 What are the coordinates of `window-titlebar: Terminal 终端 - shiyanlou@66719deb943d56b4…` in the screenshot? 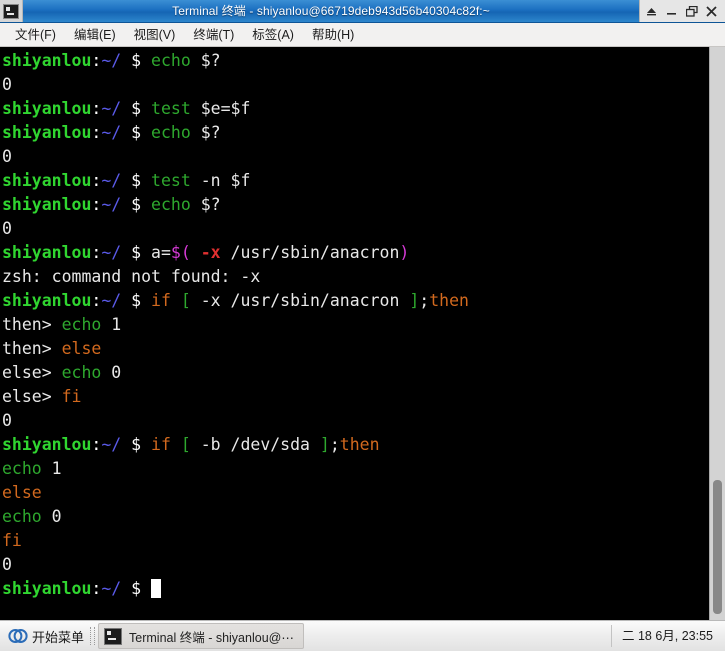 It's located at (362, 11).